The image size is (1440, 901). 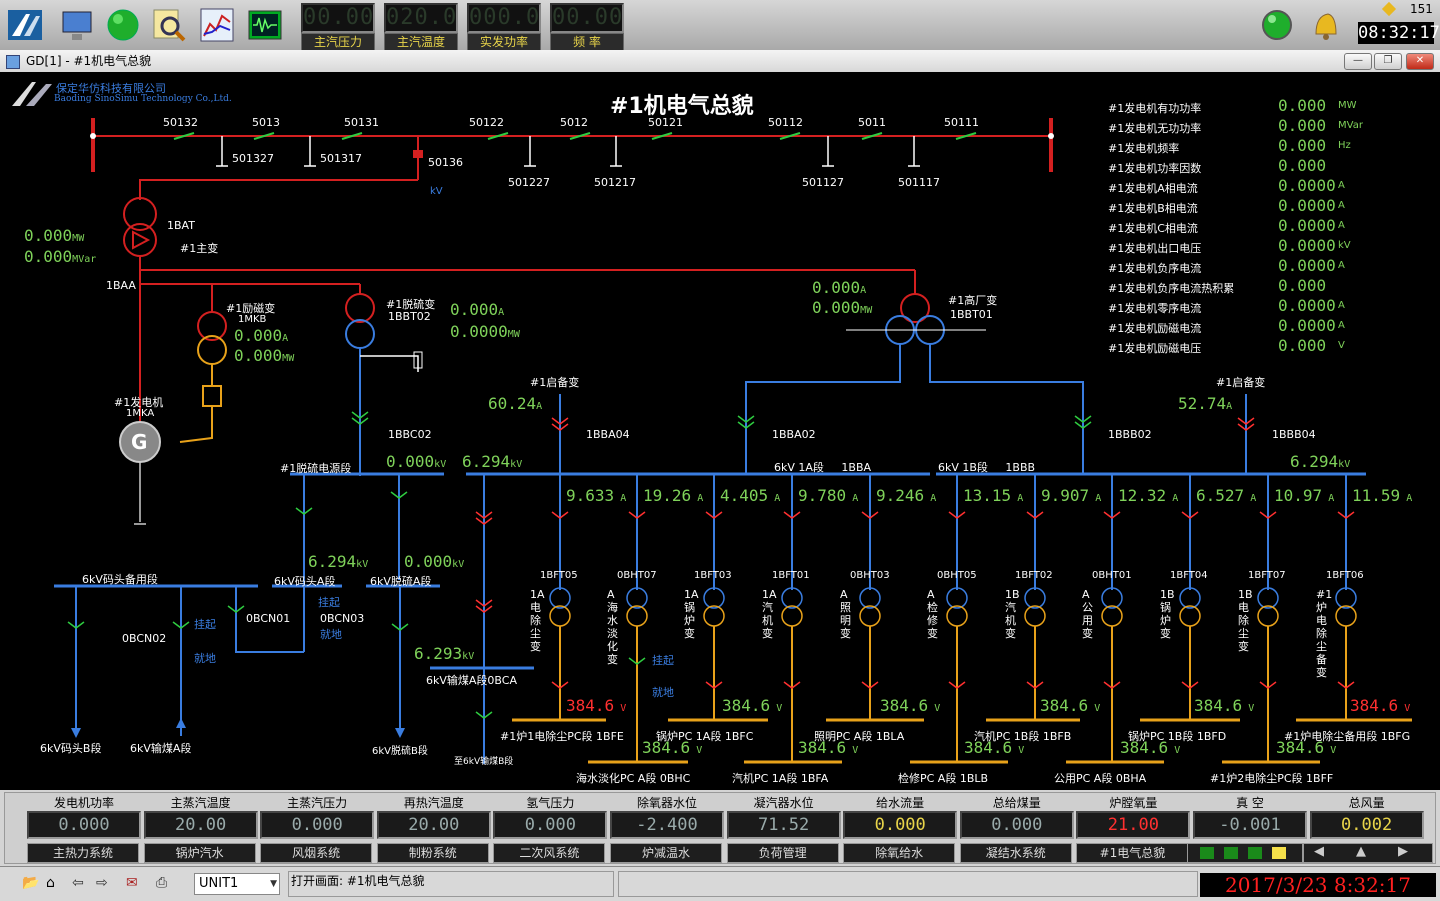 I want to click on reading-row: #1发电机励磁电压 0.000 V, so click(x=1273, y=346).